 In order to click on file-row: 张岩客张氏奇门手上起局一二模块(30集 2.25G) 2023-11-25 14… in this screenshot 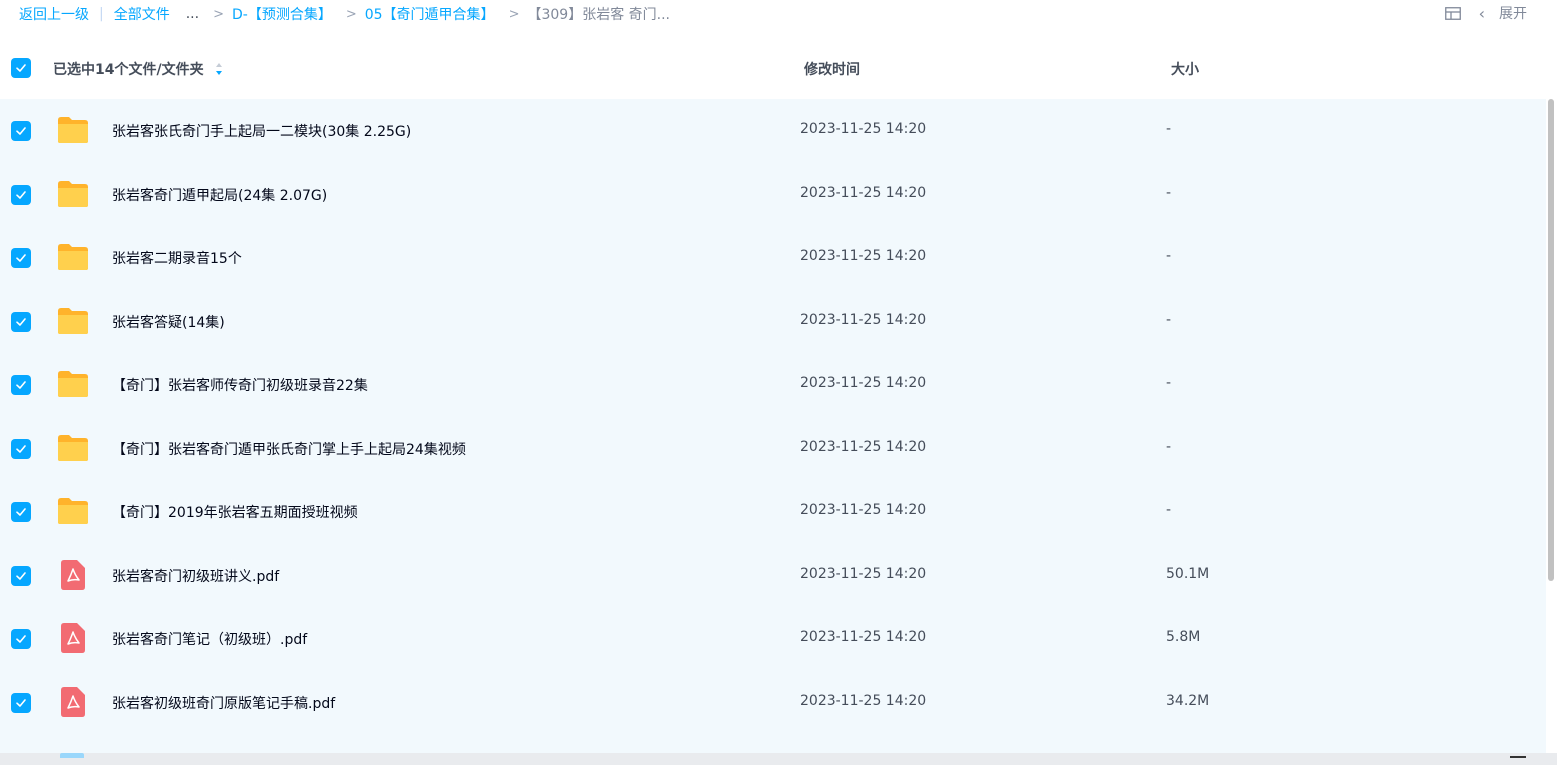, I will do `click(773, 131)`.